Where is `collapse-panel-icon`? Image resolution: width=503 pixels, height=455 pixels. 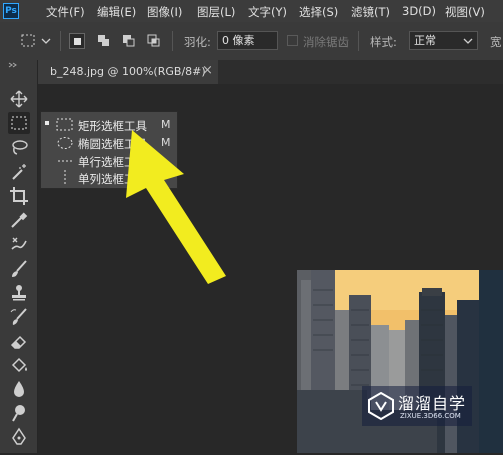
collapse-panel-icon is located at coordinates (14, 65).